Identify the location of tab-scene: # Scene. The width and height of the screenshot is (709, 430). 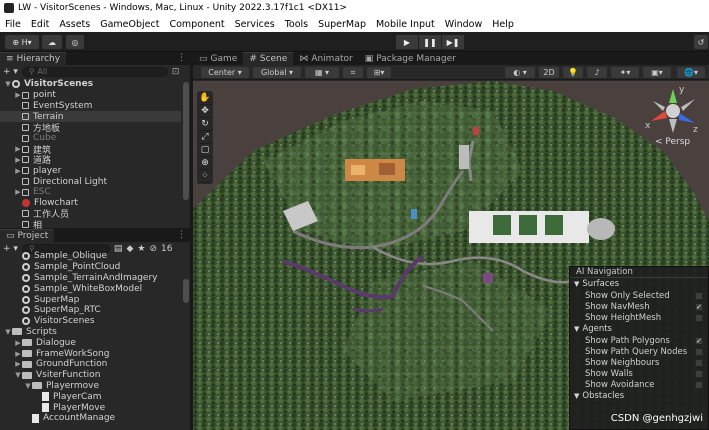
(268, 58).